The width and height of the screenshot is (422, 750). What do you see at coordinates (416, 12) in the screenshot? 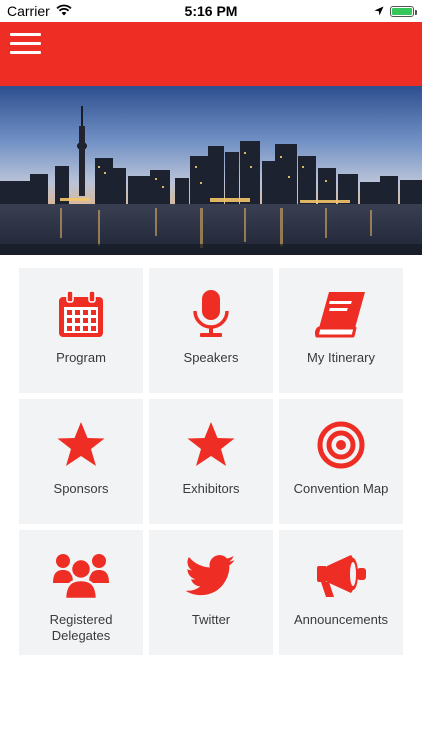
I see `battery-cap` at bounding box center [416, 12].